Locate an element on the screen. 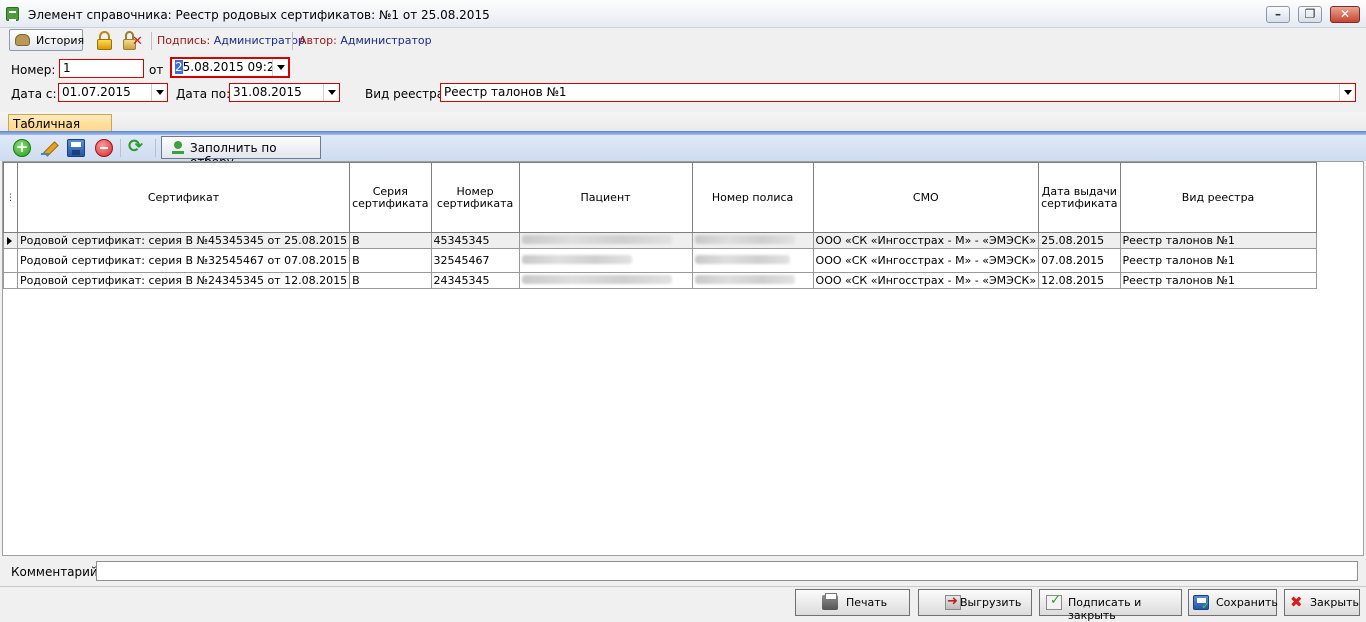 The height and width of the screenshot is (622, 1366). col-header-series: Серия сертификата is located at coordinates (390, 197).